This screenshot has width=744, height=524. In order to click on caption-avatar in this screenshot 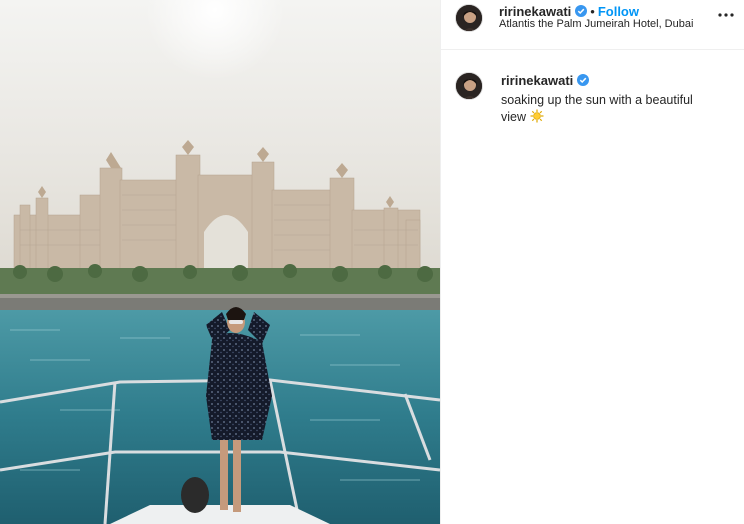, I will do `click(469, 86)`.